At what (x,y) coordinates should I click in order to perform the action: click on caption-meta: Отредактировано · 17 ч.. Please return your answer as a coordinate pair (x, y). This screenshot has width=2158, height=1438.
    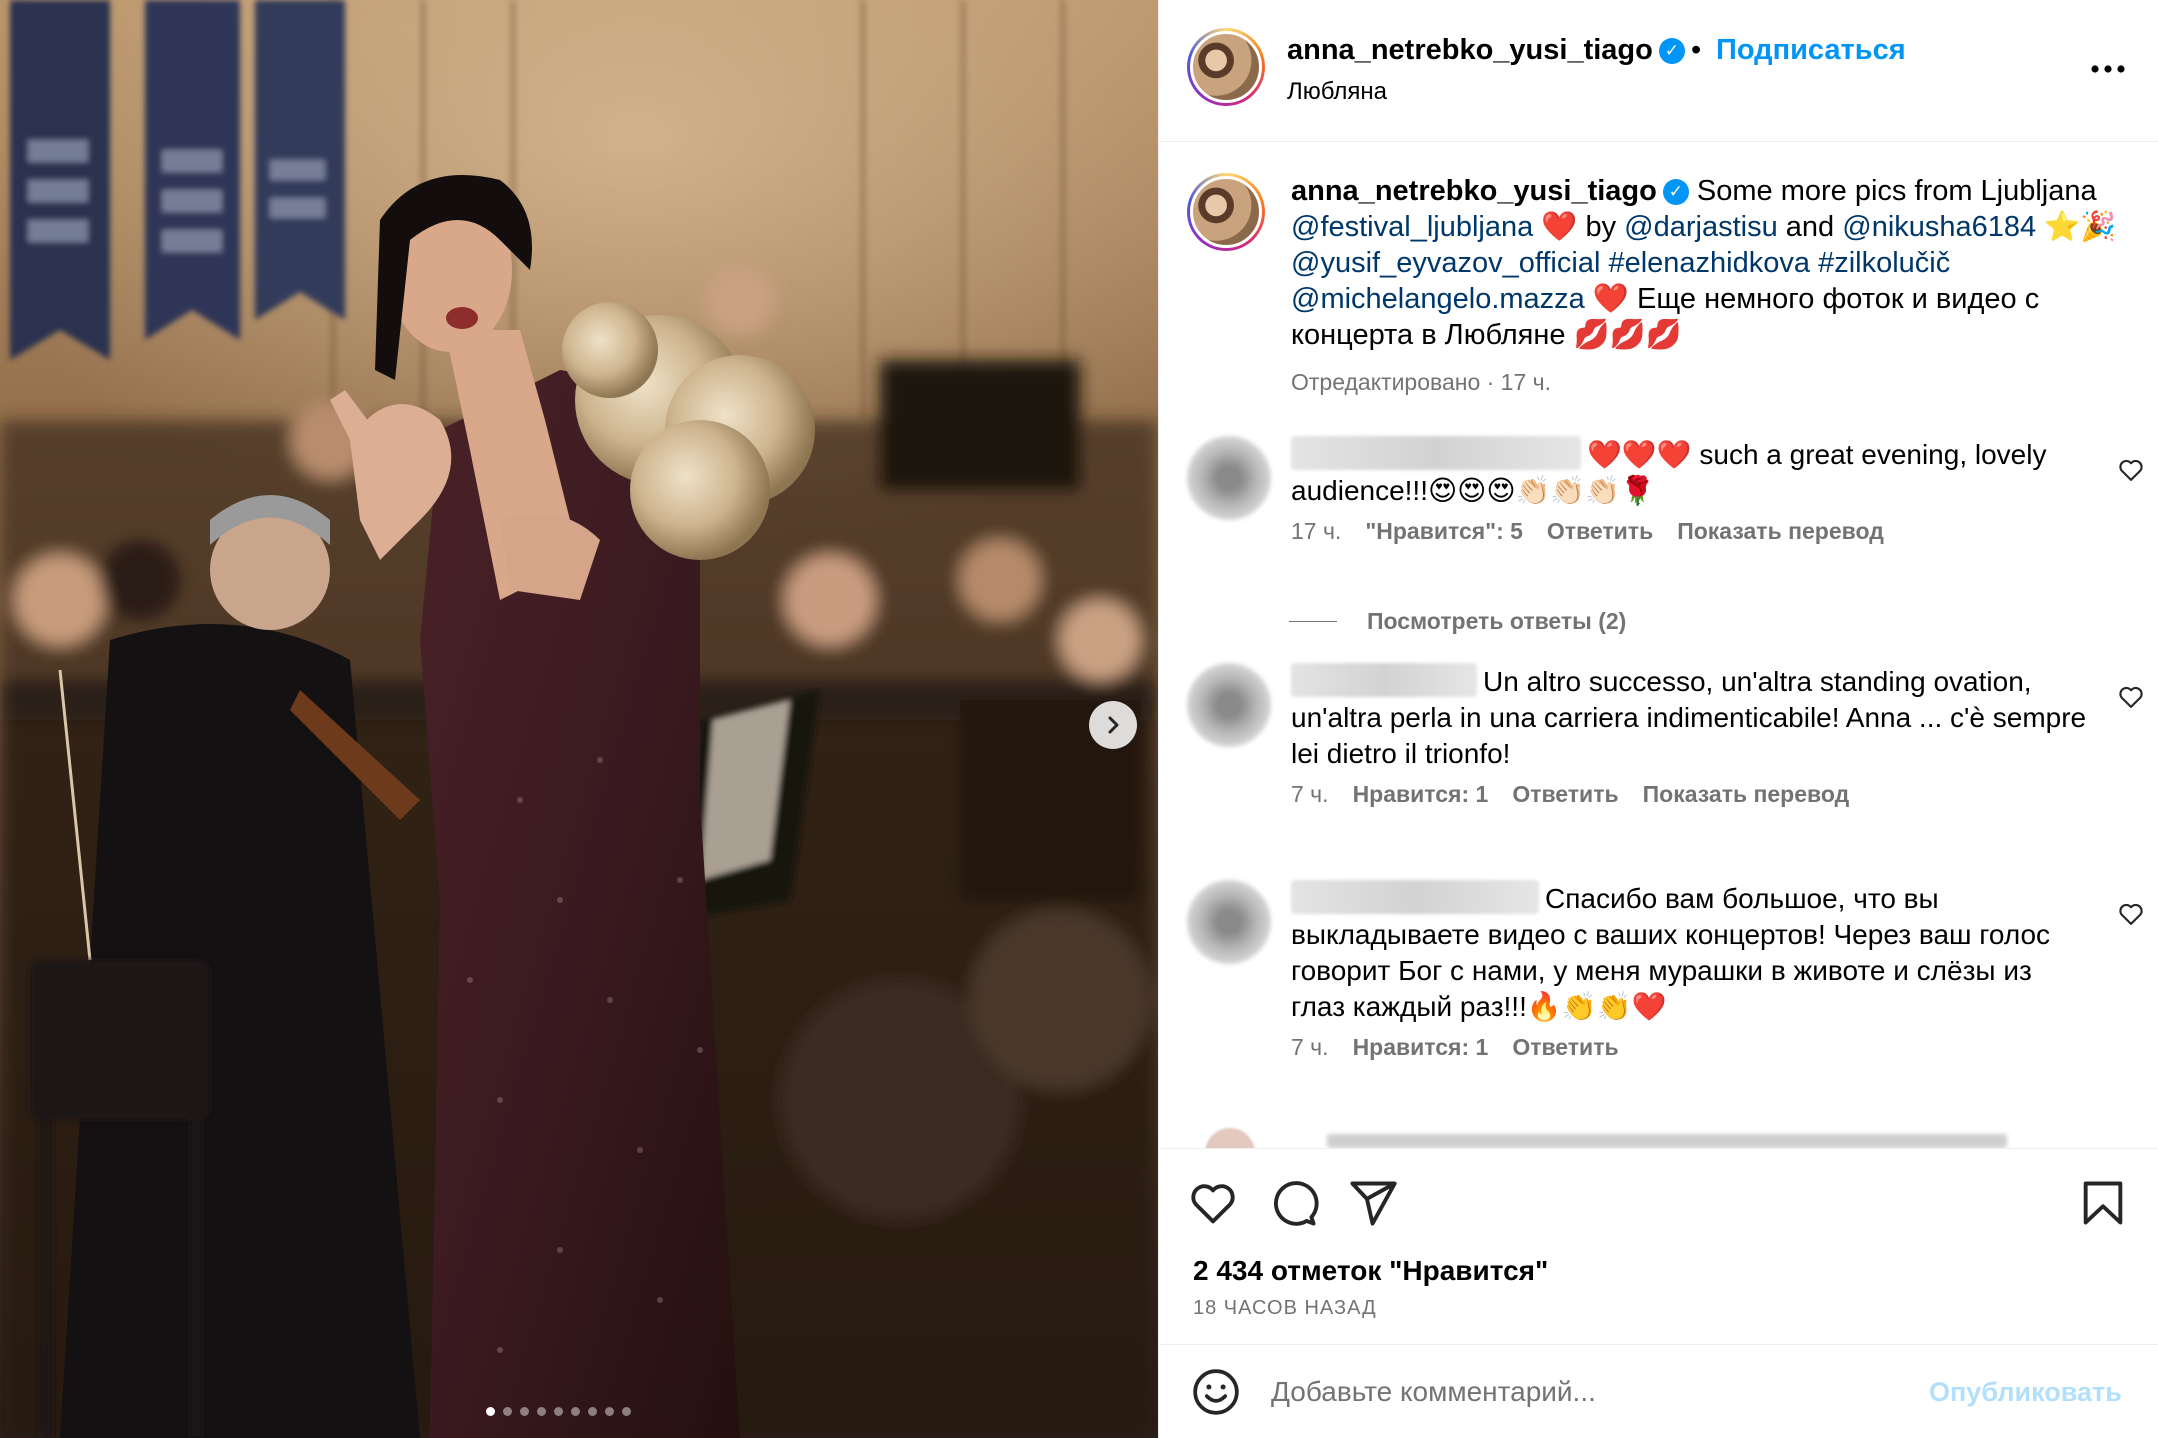
    Looking at the image, I should click on (1421, 382).